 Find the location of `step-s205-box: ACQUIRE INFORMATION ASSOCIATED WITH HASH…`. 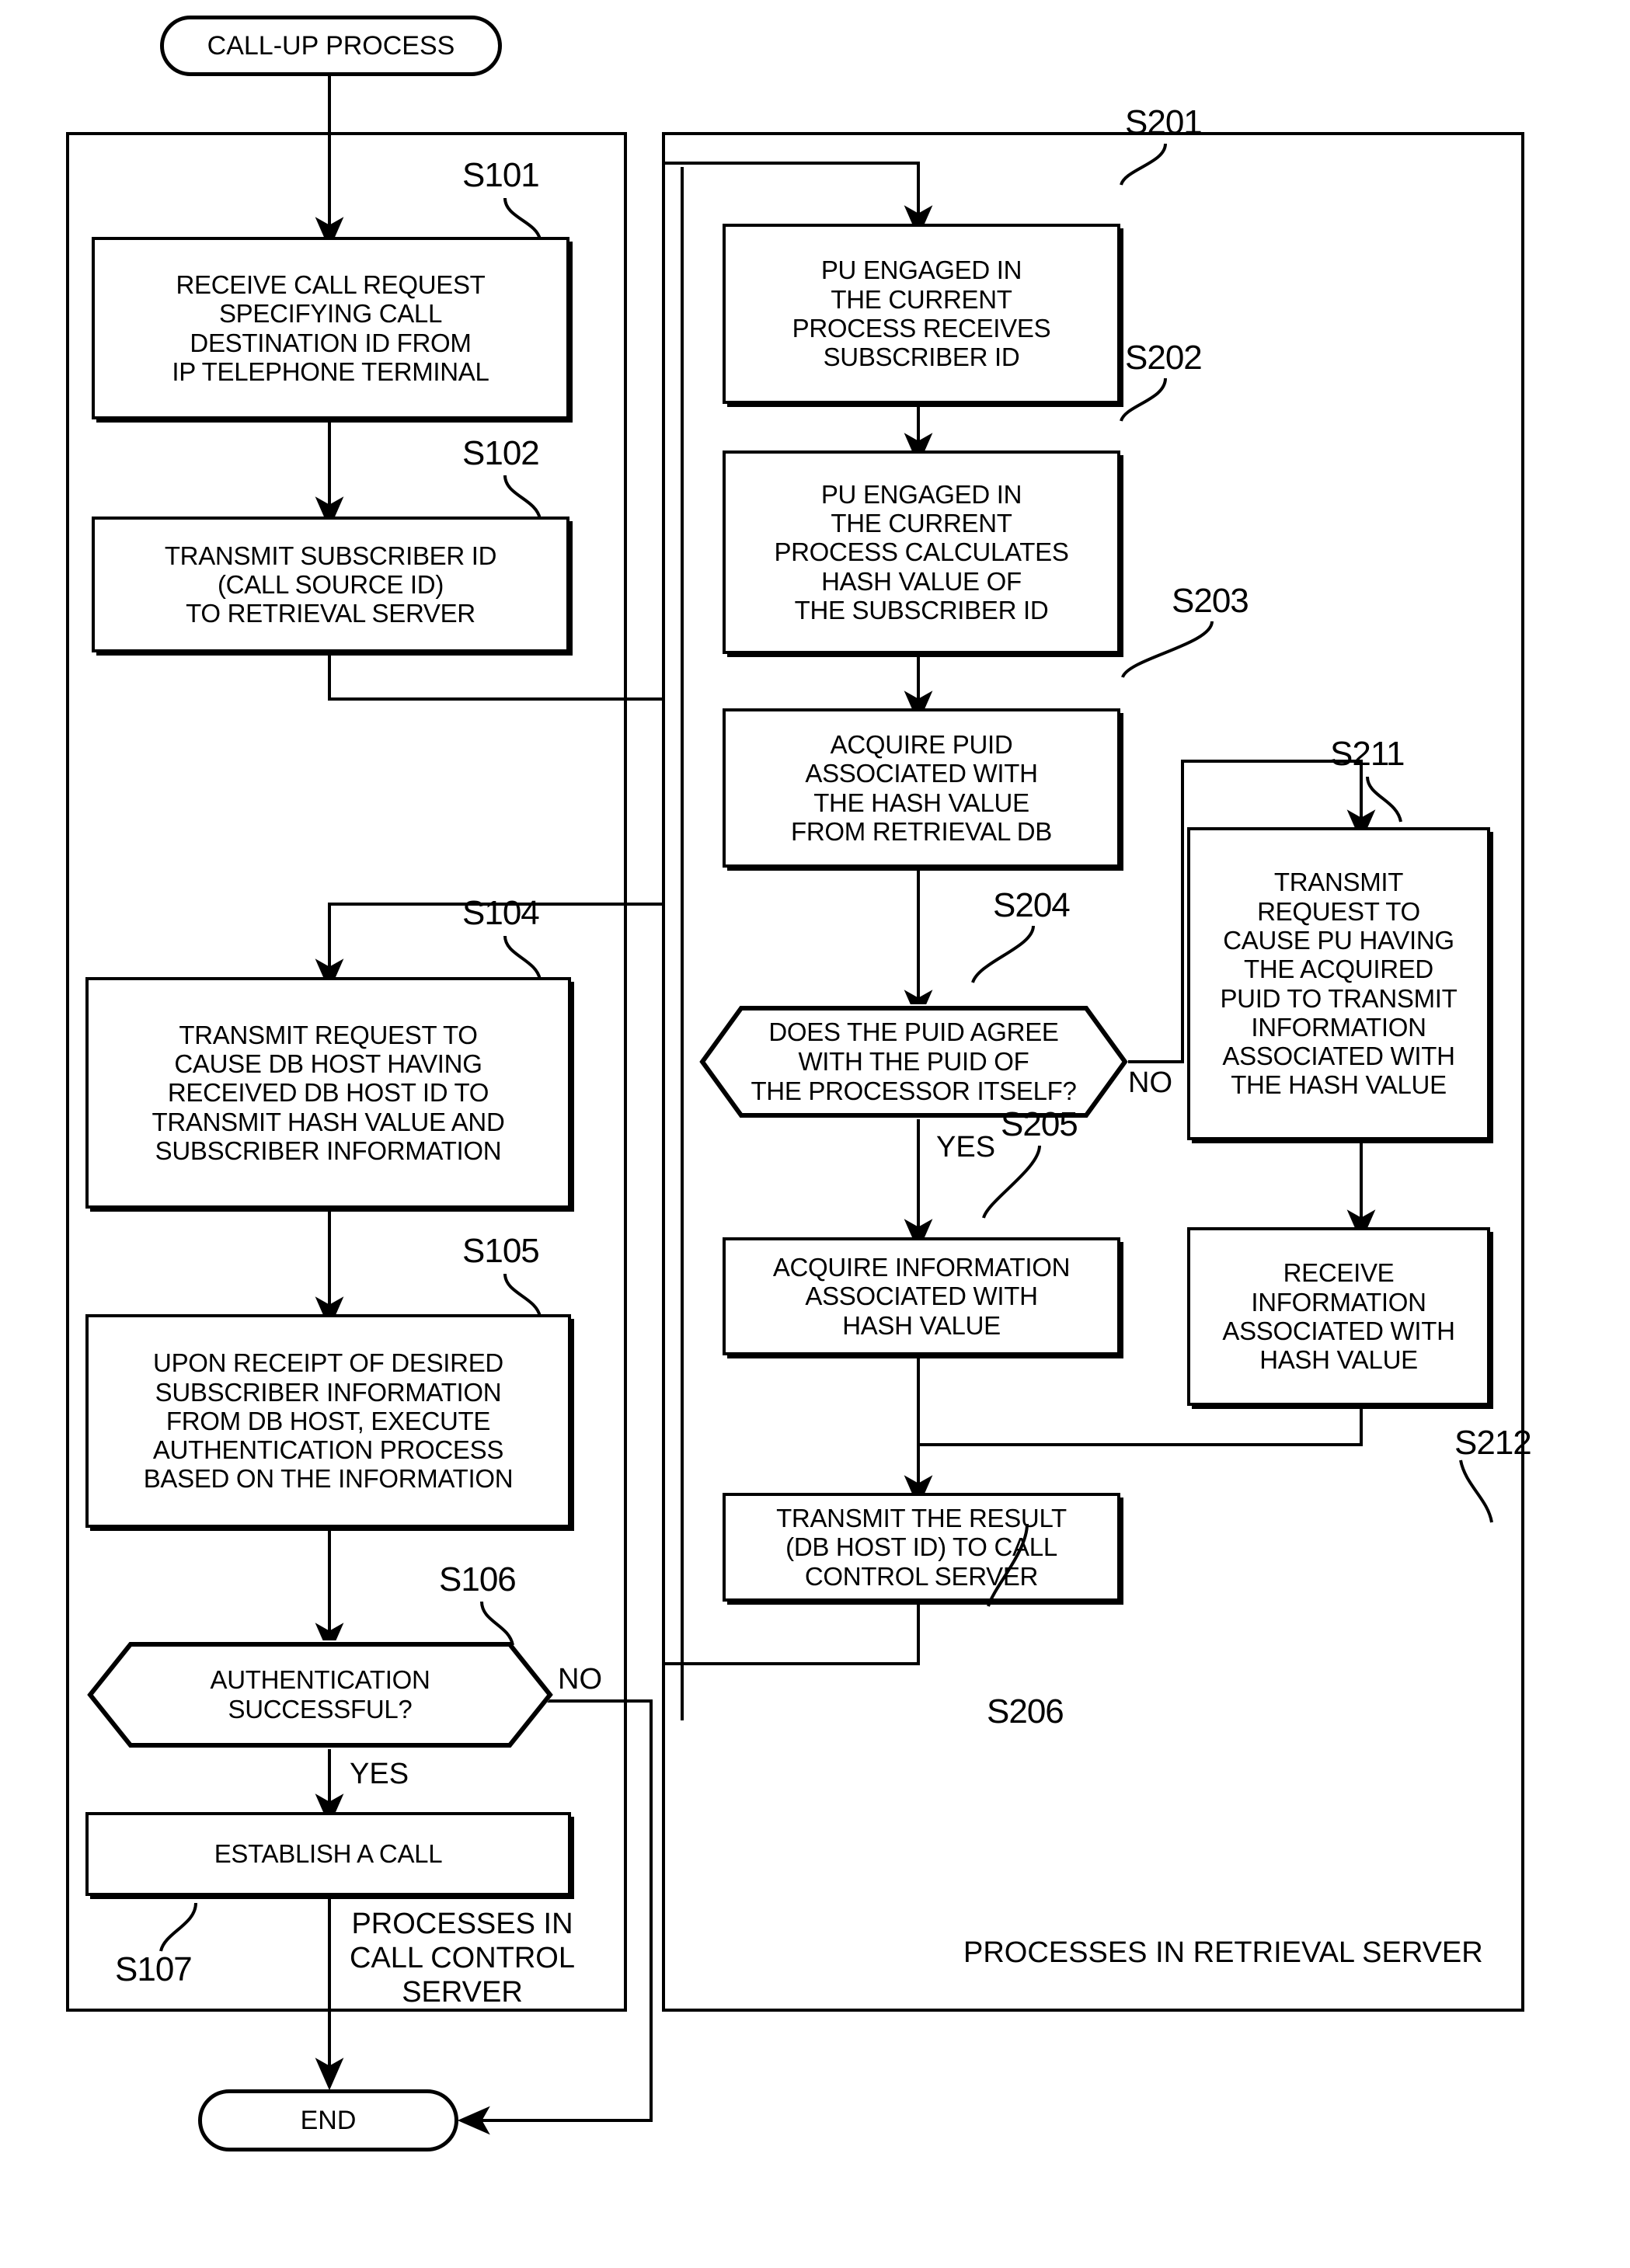

step-s205-box: ACQUIRE INFORMATION ASSOCIATED WITH HASH… is located at coordinates (921, 1296).